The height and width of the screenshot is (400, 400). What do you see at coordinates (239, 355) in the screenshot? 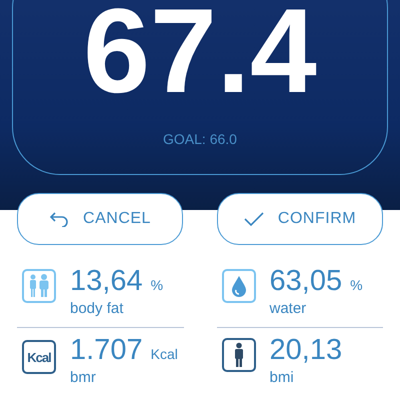
I see `person-icon` at bounding box center [239, 355].